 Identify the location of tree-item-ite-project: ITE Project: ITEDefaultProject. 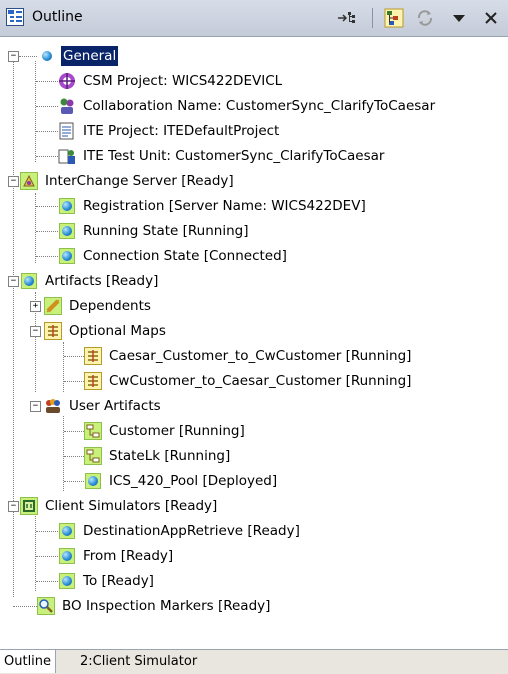
(169, 131).